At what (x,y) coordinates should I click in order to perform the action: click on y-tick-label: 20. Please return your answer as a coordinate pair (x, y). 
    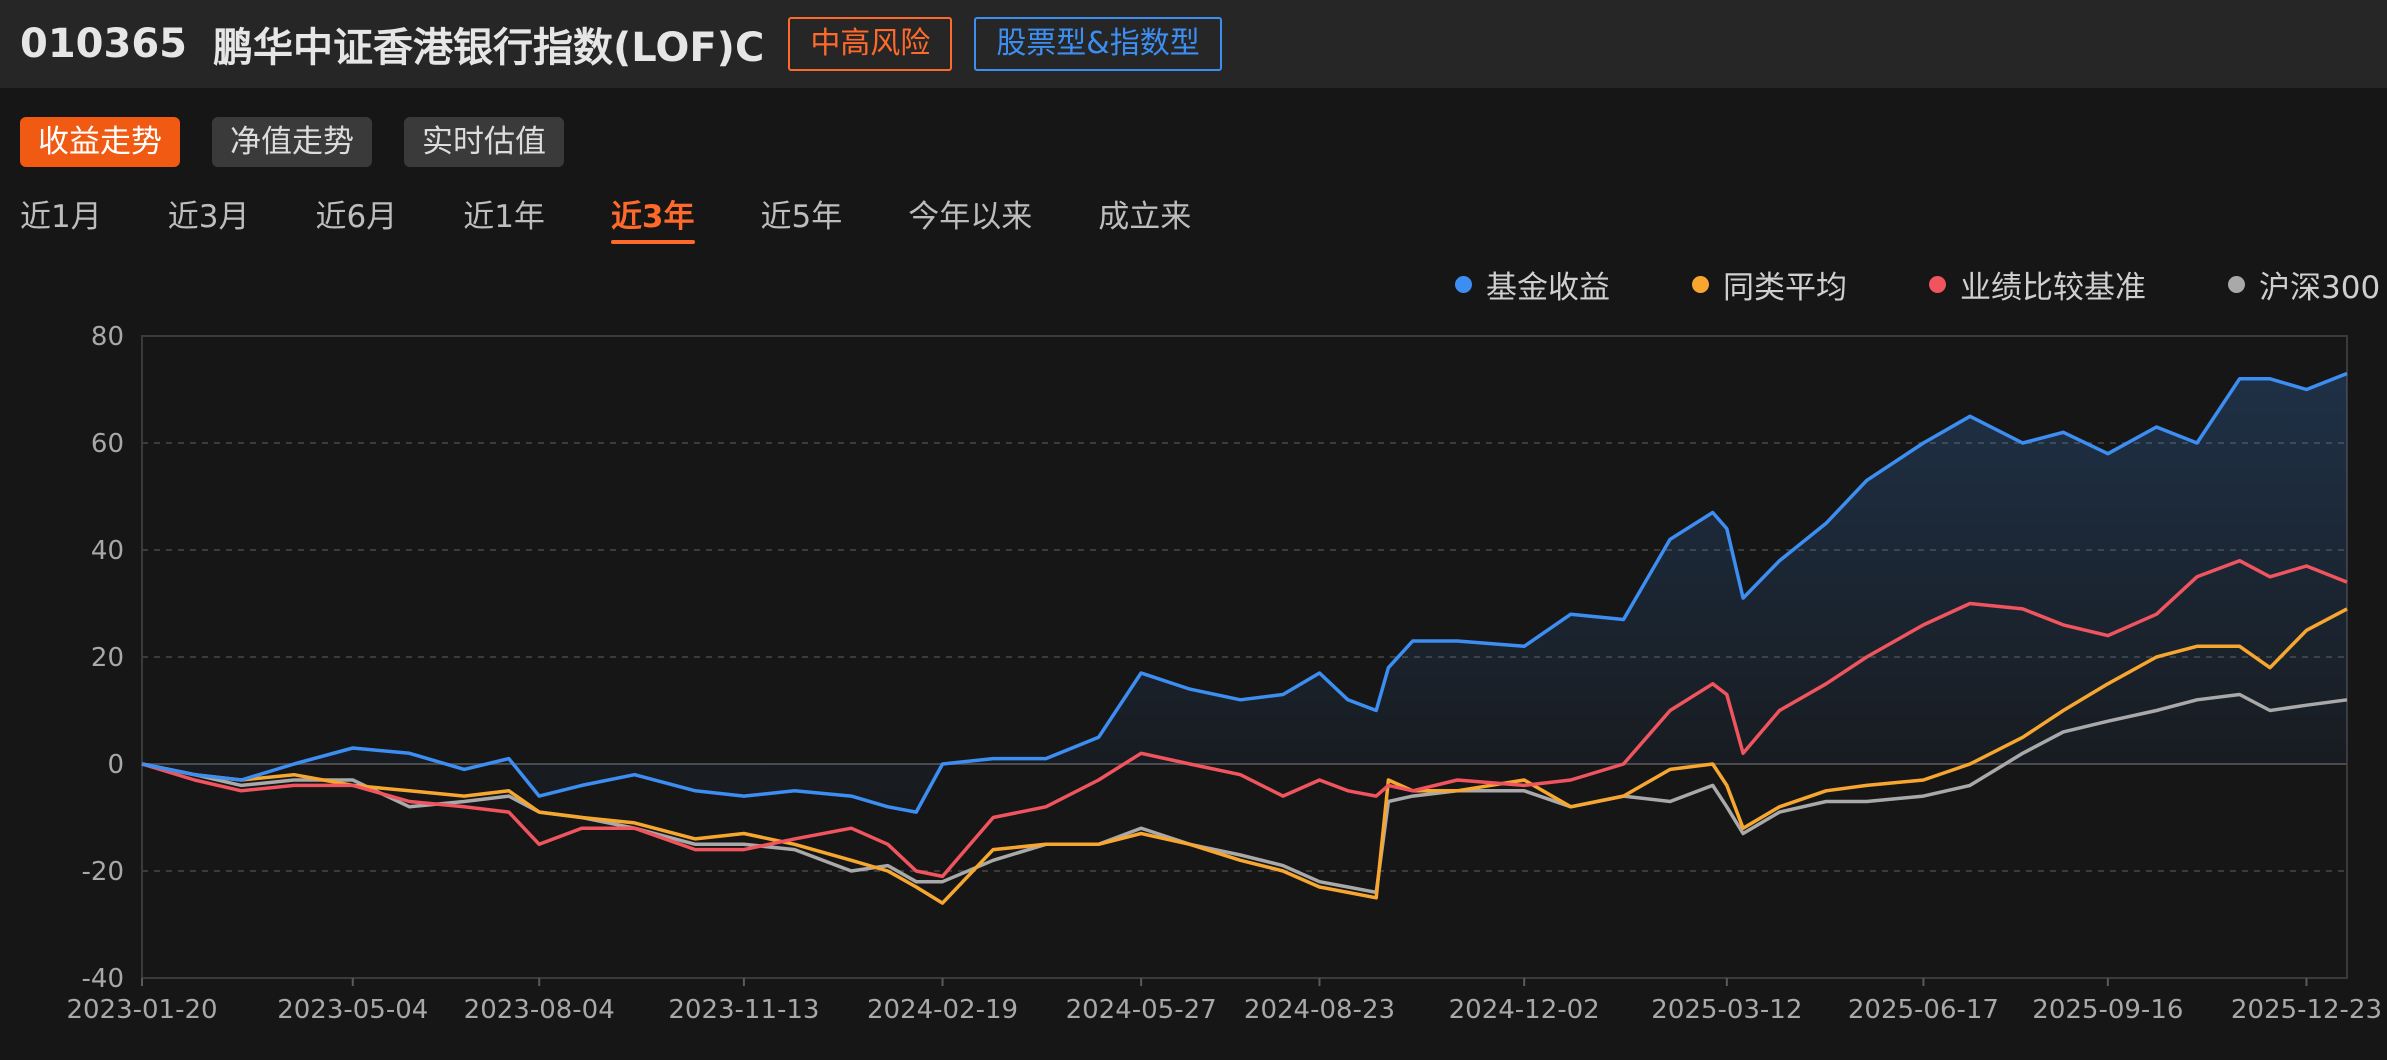
    Looking at the image, I should click on (107, 658).